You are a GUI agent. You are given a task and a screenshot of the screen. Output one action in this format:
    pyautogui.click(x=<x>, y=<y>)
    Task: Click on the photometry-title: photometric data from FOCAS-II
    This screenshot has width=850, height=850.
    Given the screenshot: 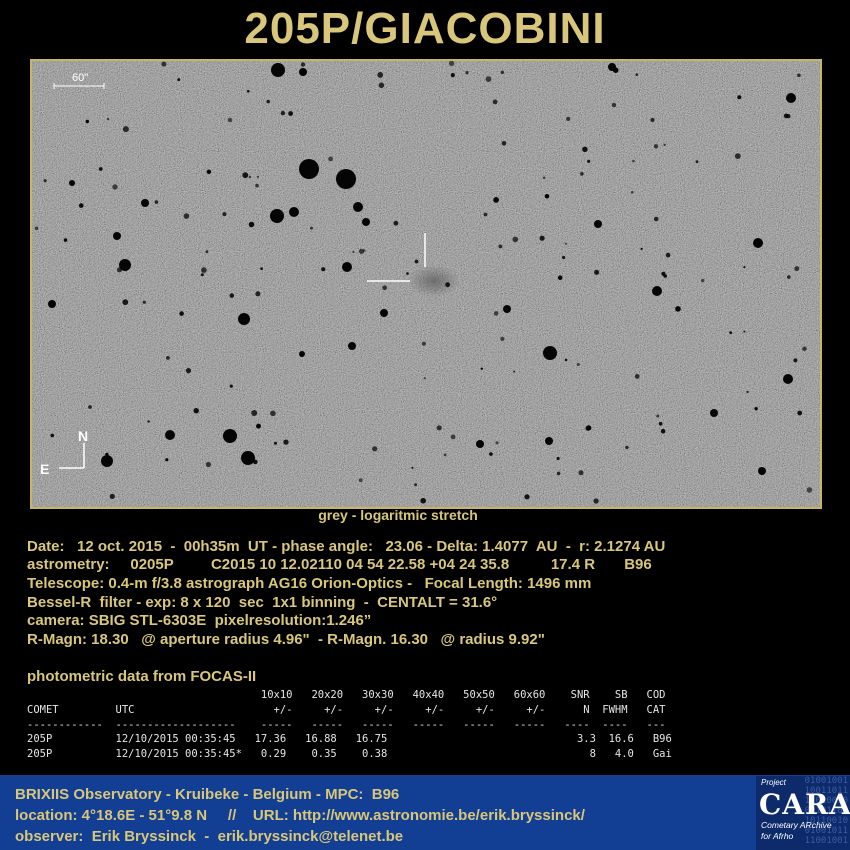 What is the action you would take?
    pyautogui.click(x=142, y=676)
    